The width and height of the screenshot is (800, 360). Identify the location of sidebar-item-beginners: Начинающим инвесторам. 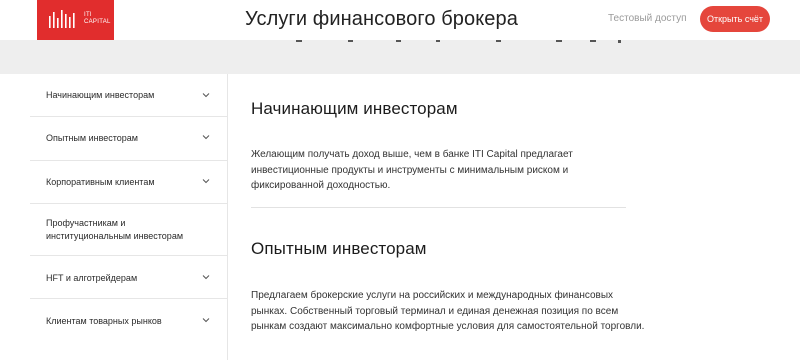
(129, 95).